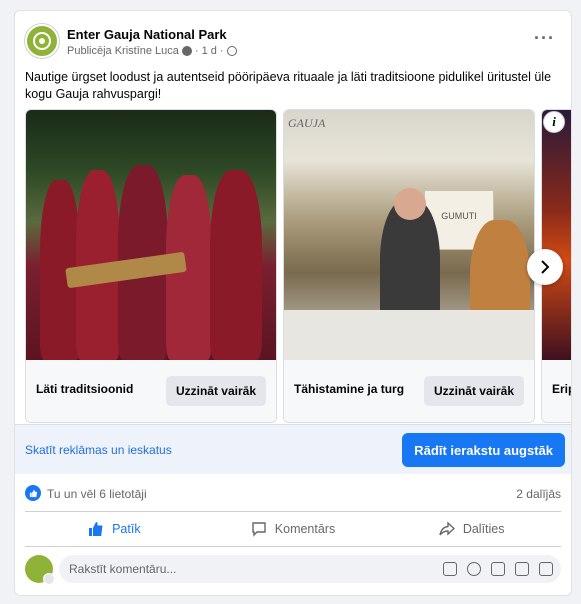 The height and width of the screenshot is (604, 581). Describe the element at coordinates (293, 569) in the screenshot. I see `comment-composer` at that location.